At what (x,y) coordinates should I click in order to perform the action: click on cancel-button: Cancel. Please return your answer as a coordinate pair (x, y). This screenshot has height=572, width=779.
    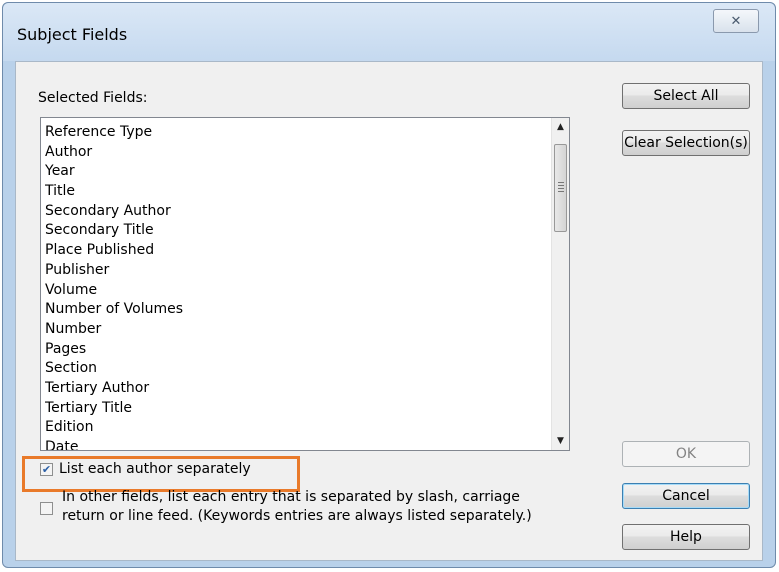
    Looking at the image, I should click on (686, 496).